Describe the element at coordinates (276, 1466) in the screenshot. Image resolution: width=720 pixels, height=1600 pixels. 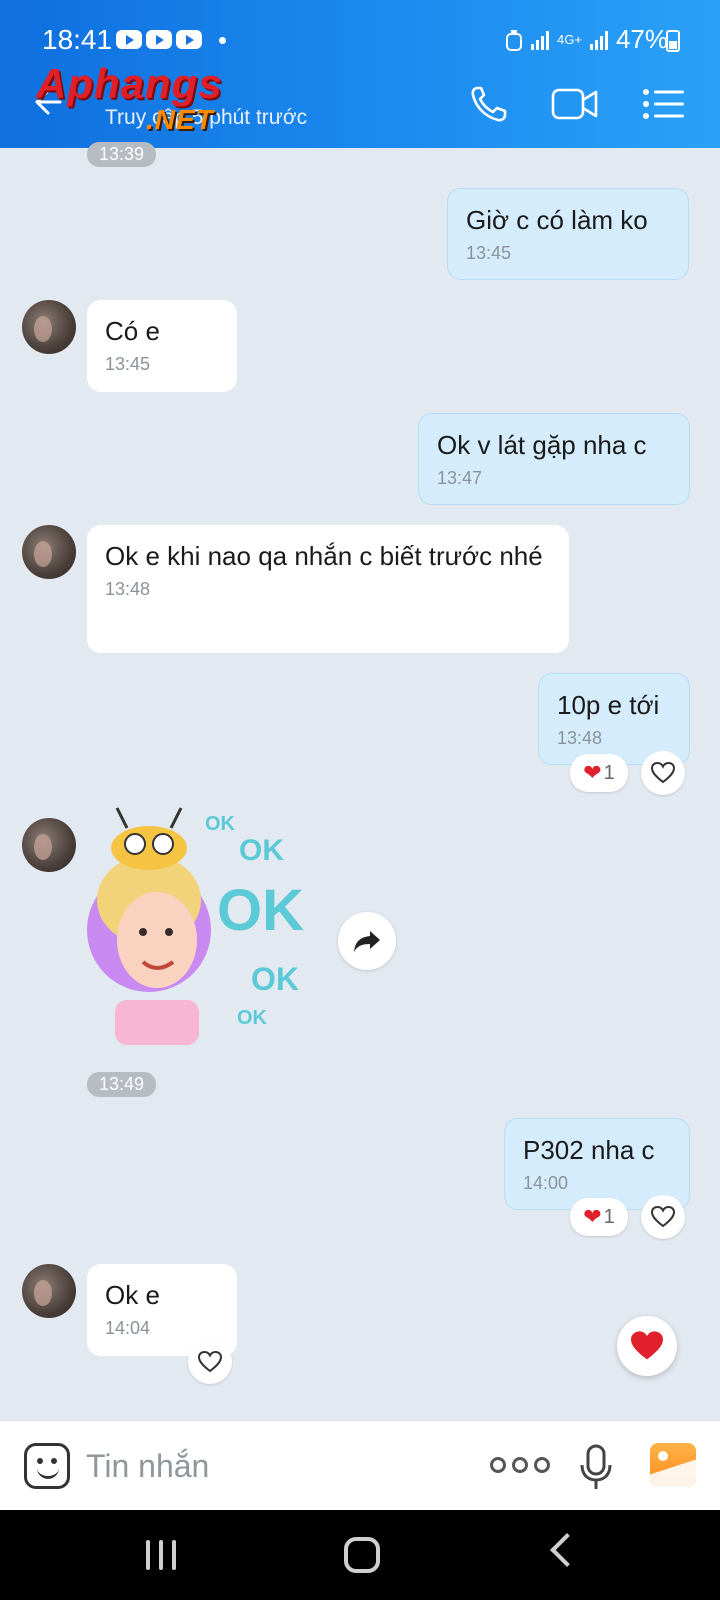
I see `message-input` at that location.